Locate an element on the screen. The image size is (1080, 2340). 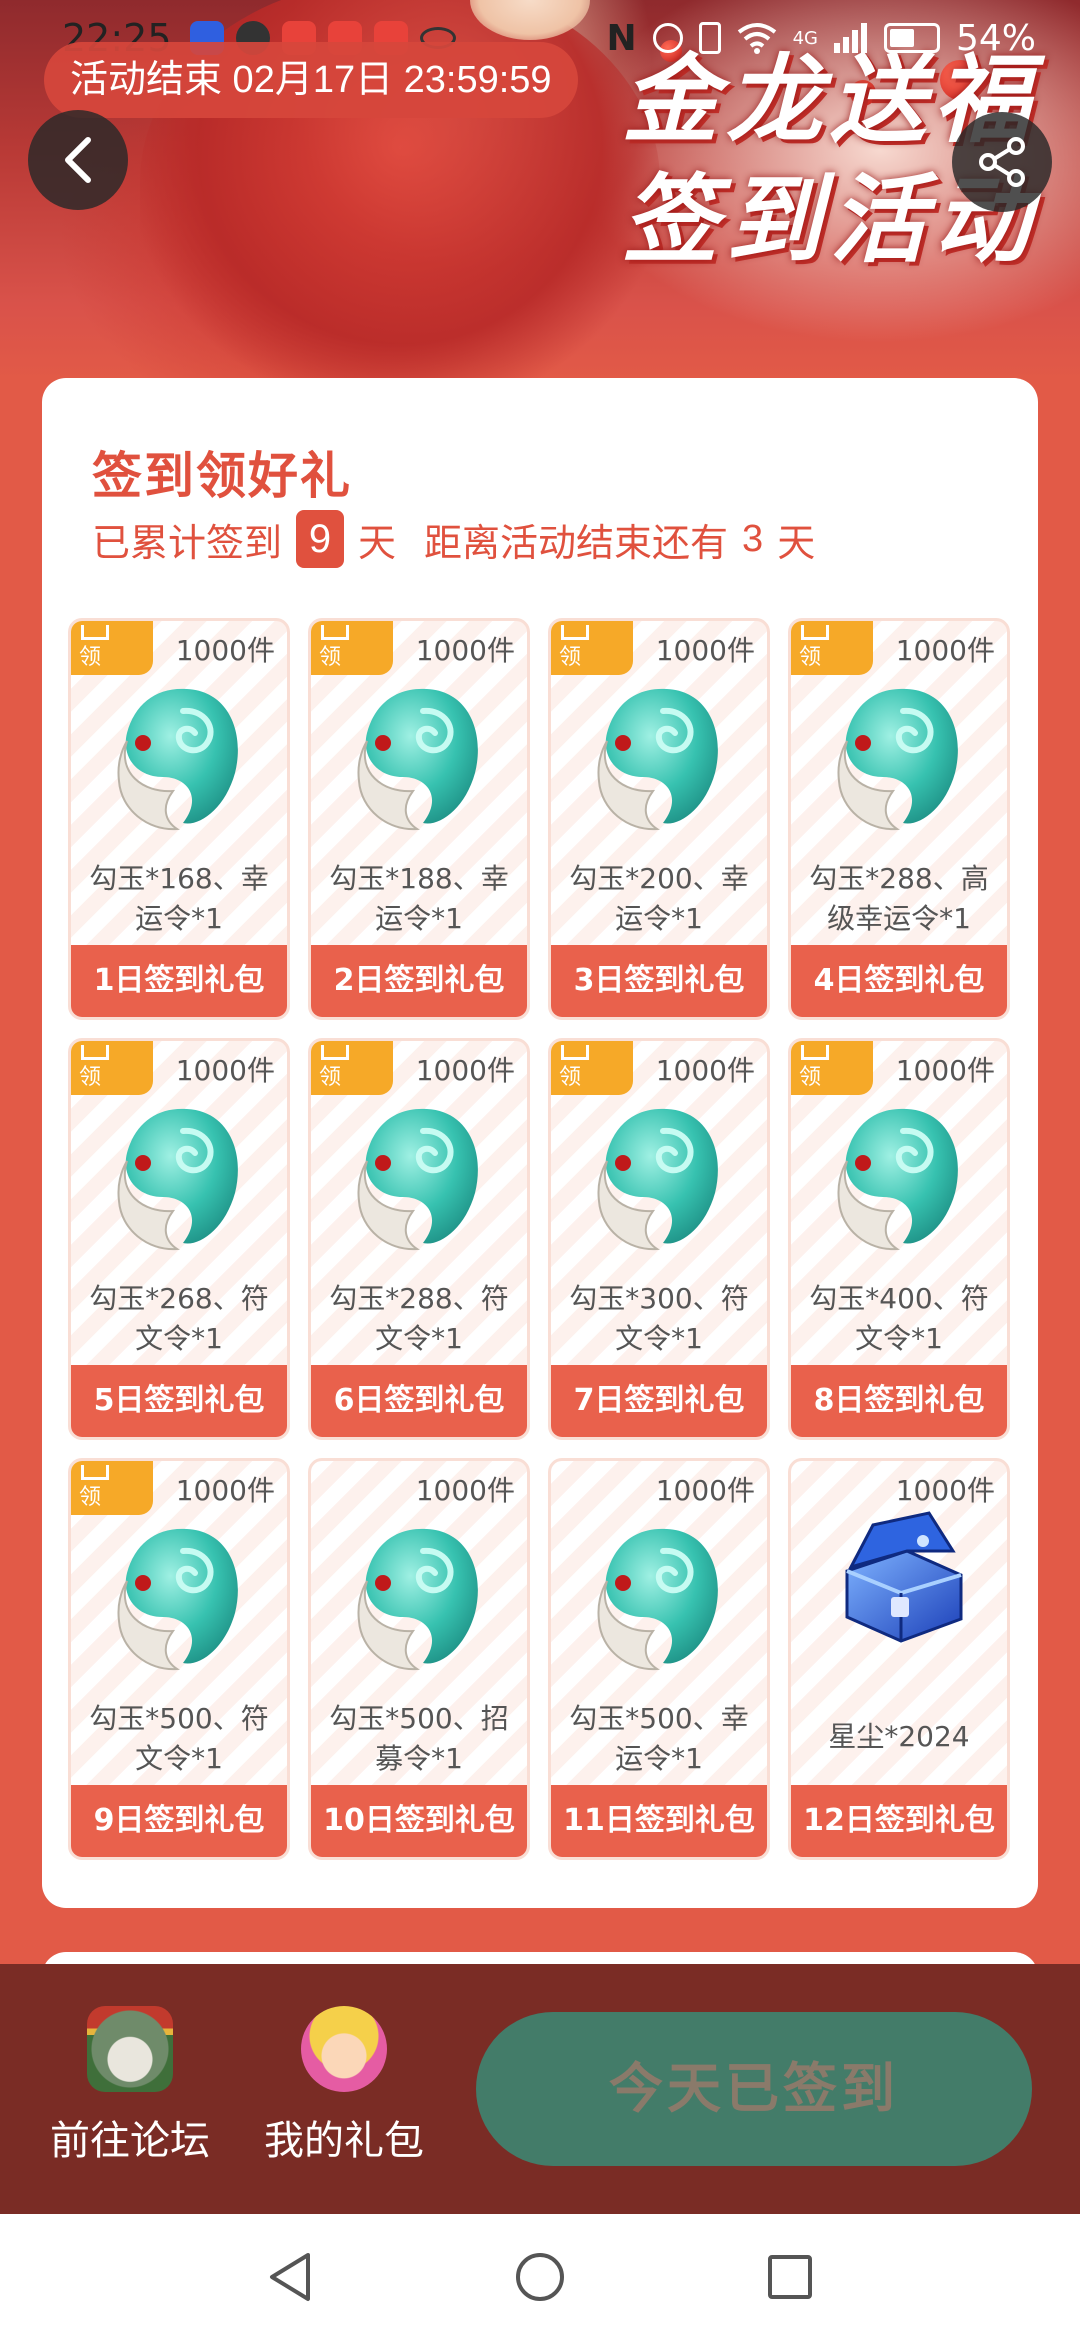
gift-day-label: 6日签到礼包 is located at coordinates (419, 1401).